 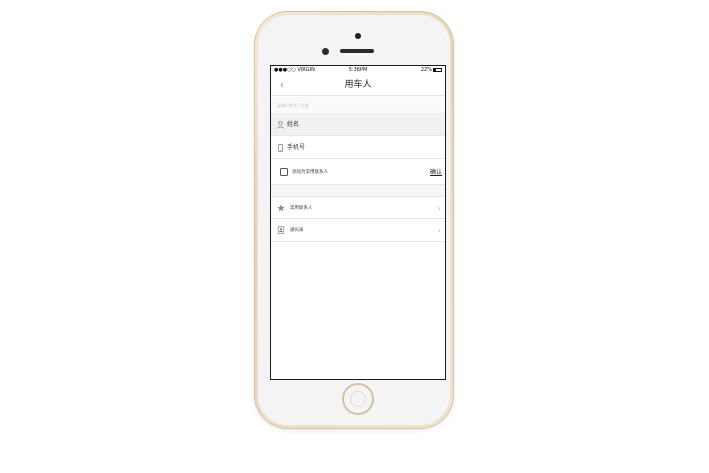 I want to click on navigation-bar: 用车人 ‹, so click(x=358, y=85).